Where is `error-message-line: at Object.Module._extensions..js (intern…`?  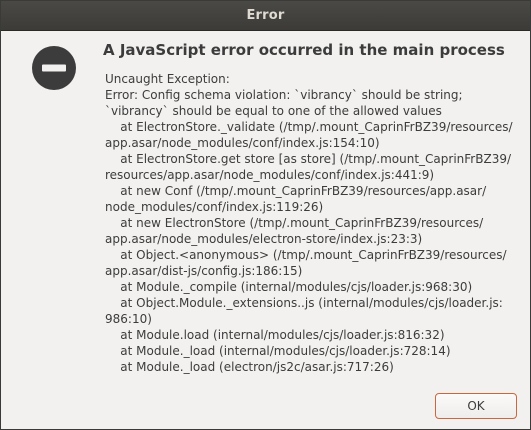
error-message-line: at Object.Module._extensions..js (intern… is located at coordinates (304, 303).